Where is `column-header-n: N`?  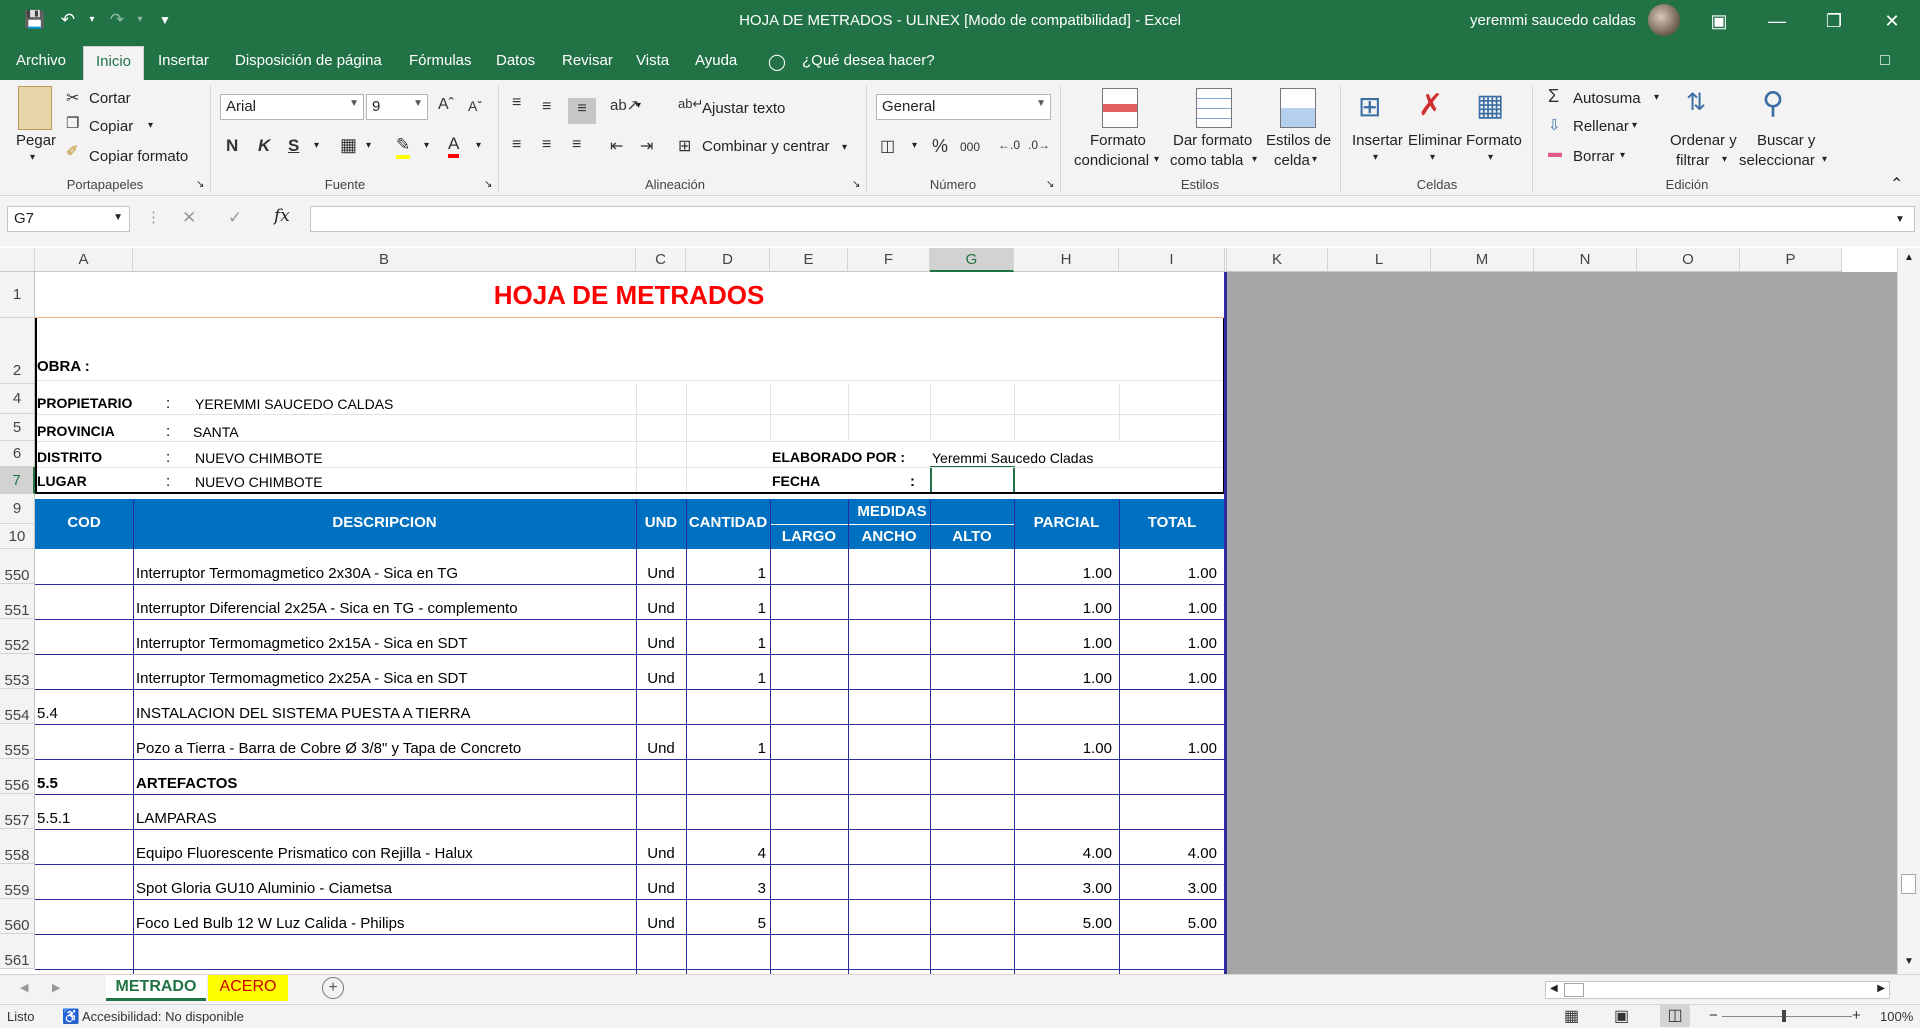 column-header-n: N is located at coordinates (1585, 260).